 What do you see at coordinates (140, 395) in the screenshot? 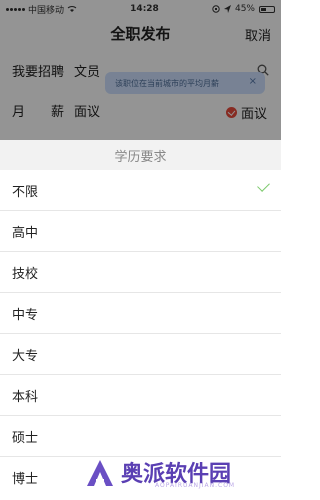
I see `option-item: 本科` at bounding box center [140, 395].